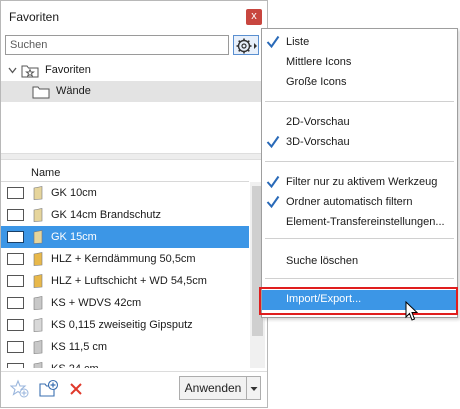  What do you see at coordinates (132, 70) in the screenshot?
I see `tree-item-favoriten: Favoriten` at bounding box center [132, 70].